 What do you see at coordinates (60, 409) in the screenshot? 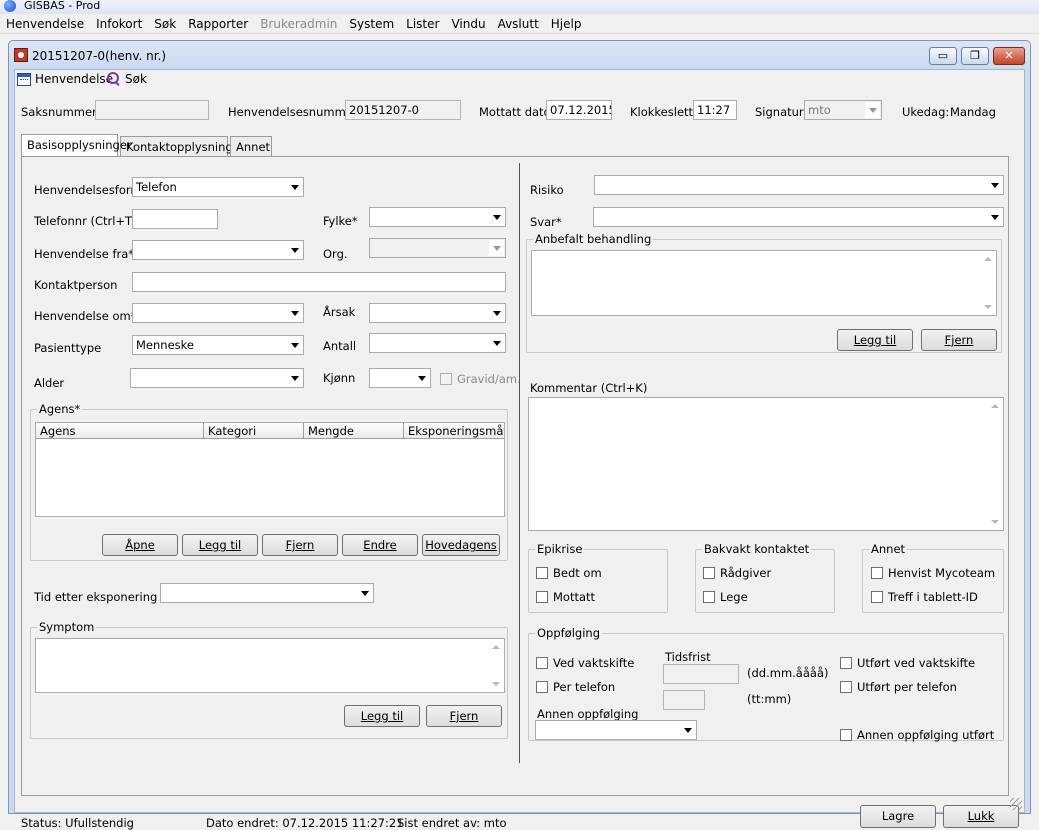
I see `agens-group-title: Agens*` at bounding box center [60, 409].